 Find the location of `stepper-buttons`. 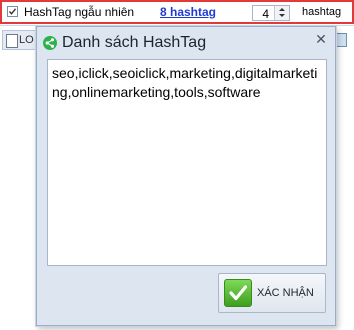

stepper-buttons is located at coordinates (281, 13).